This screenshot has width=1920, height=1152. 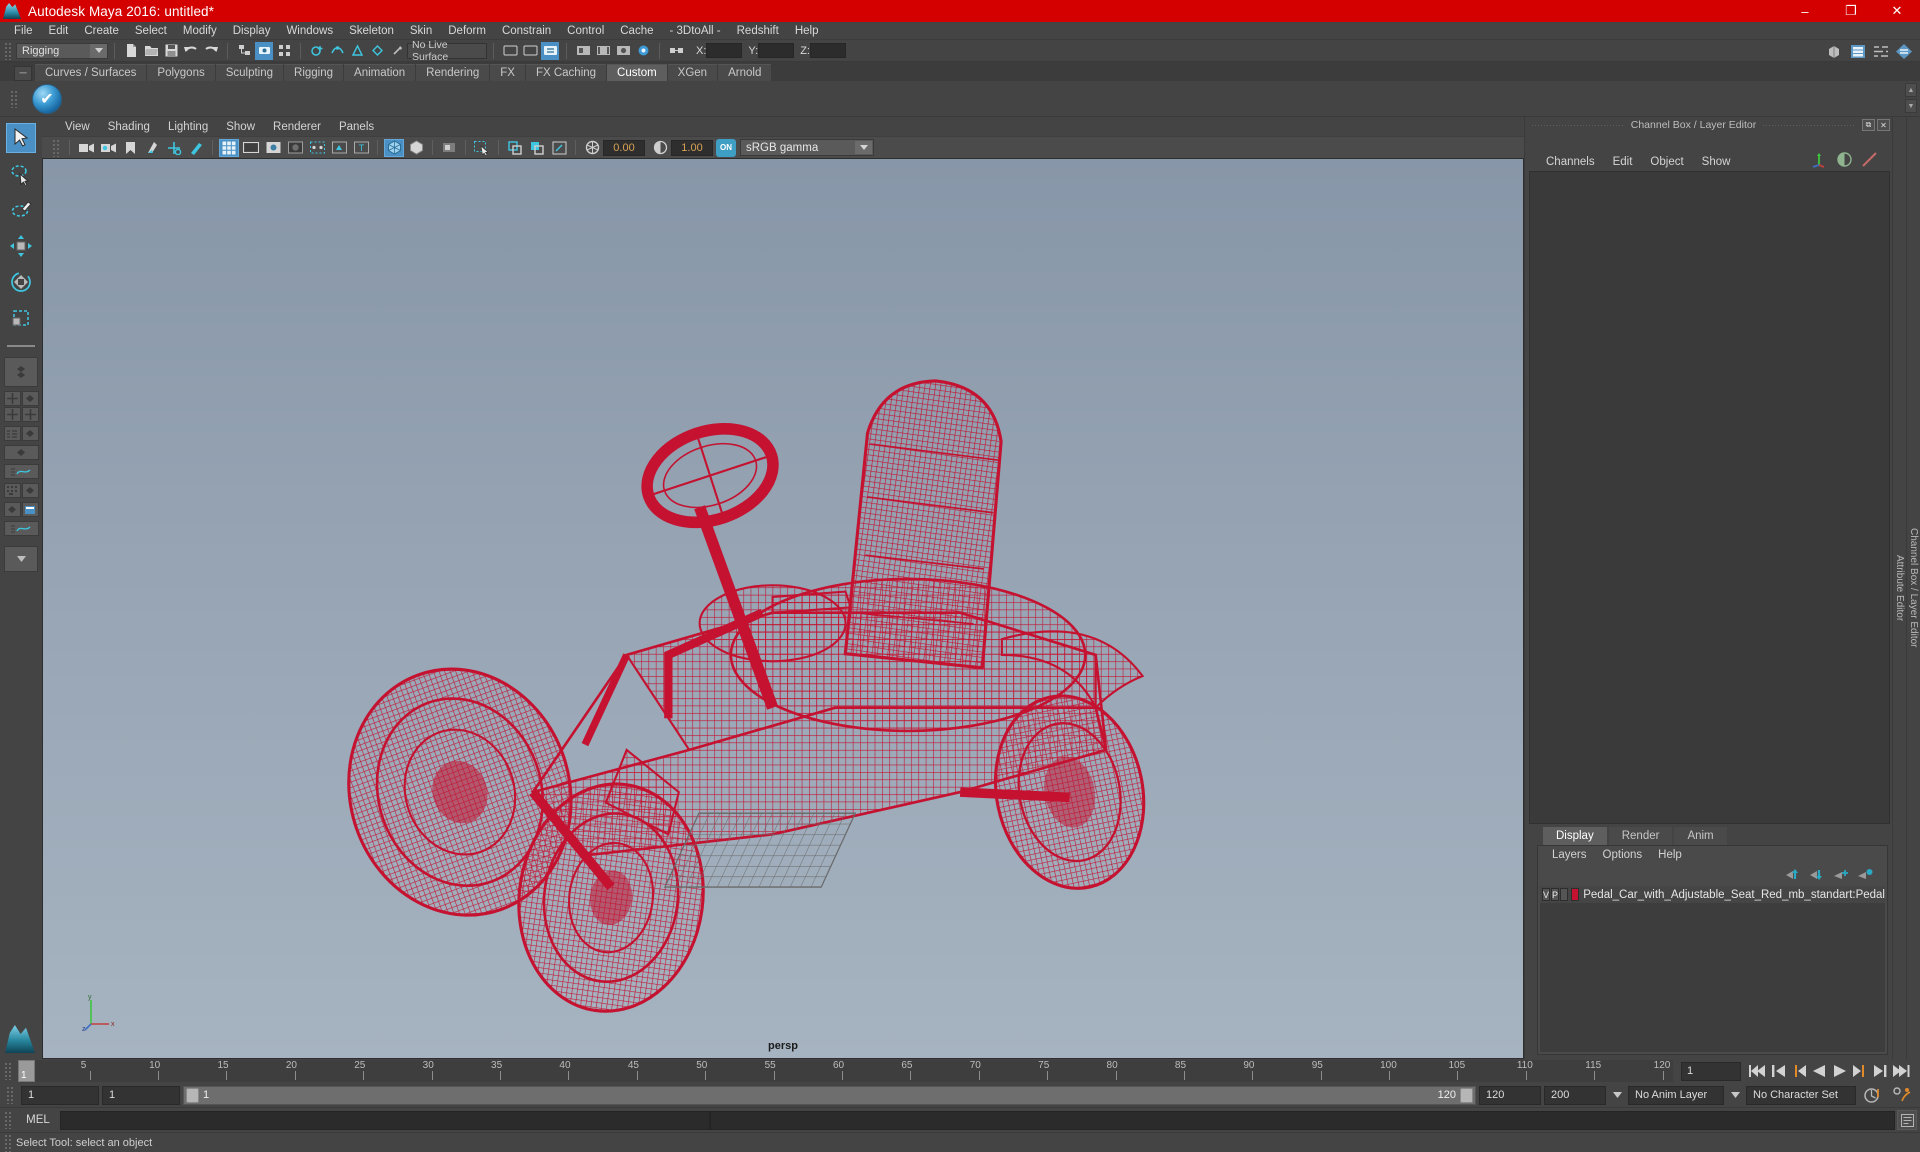 I want to click on exposure-field: 0.00, so click(x=624, y=147).